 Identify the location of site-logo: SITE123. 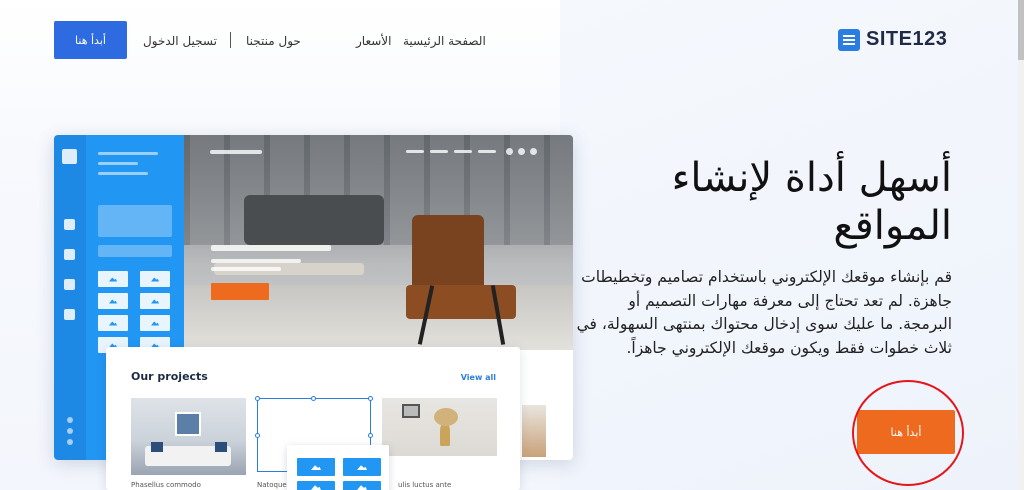
(892, 39).